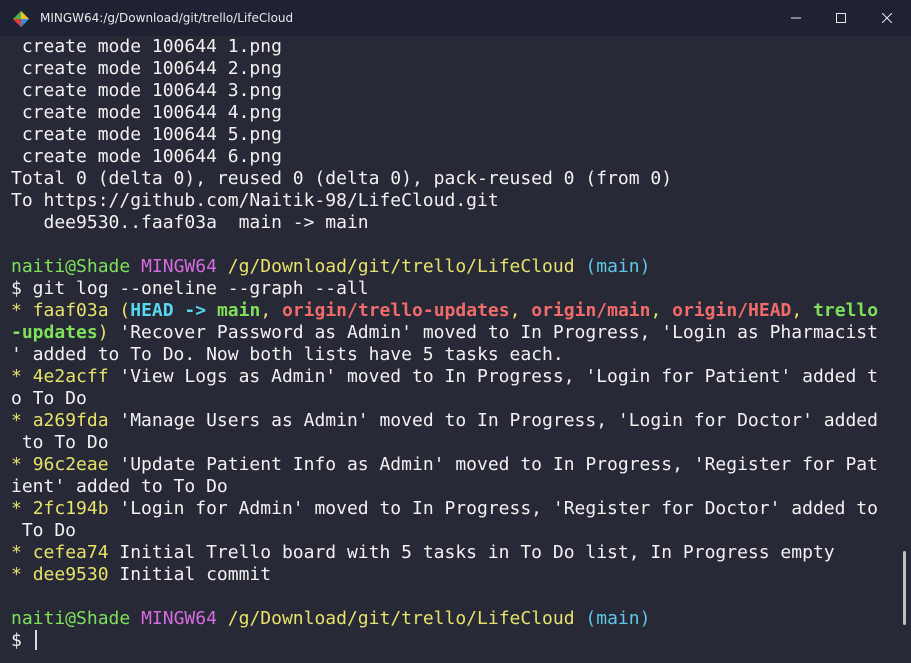 The height and width of the screenshot is (663, 911). Describe the element at coordinates (732, 310) in the screenshot. I see `ref-origin-head: origin/HEAD` at that location.